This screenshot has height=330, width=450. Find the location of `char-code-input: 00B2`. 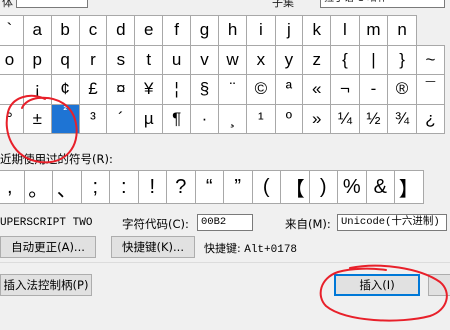

char-code-input: 00B2 is located at coordinates (225, 222).